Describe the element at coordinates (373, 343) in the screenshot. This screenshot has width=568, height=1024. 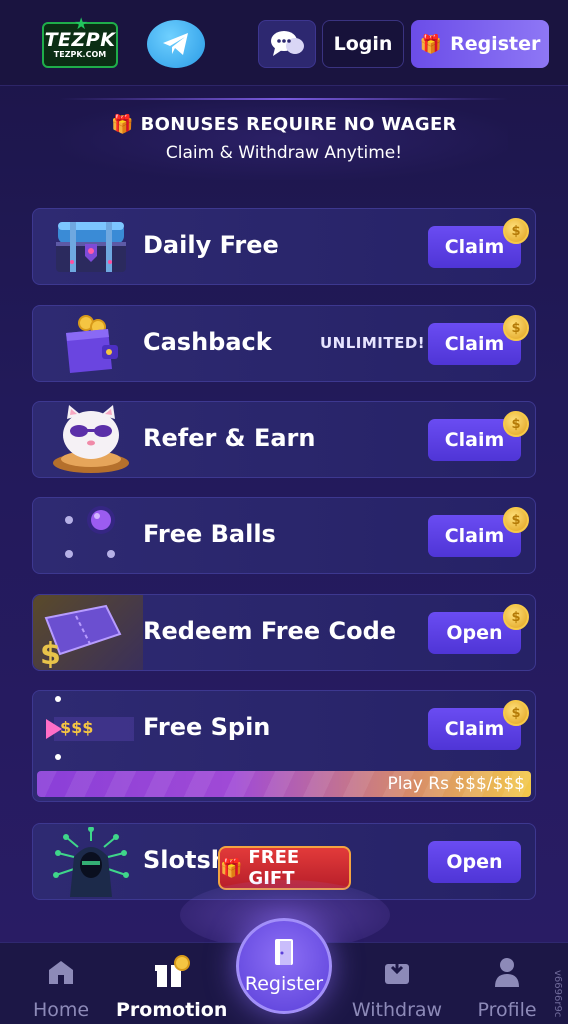
I see `unlimited-badge: UNLIMITED!` at that location.